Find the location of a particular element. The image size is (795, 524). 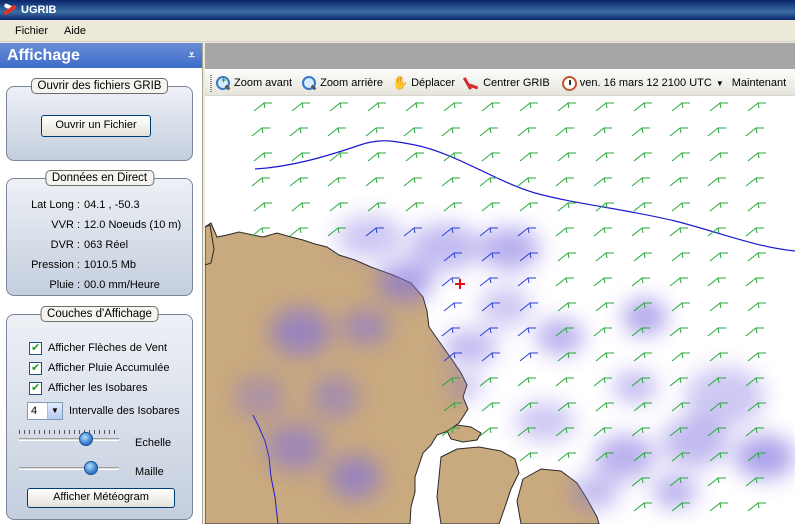

now-button: Maintenant is located at coordinates (759, 83).